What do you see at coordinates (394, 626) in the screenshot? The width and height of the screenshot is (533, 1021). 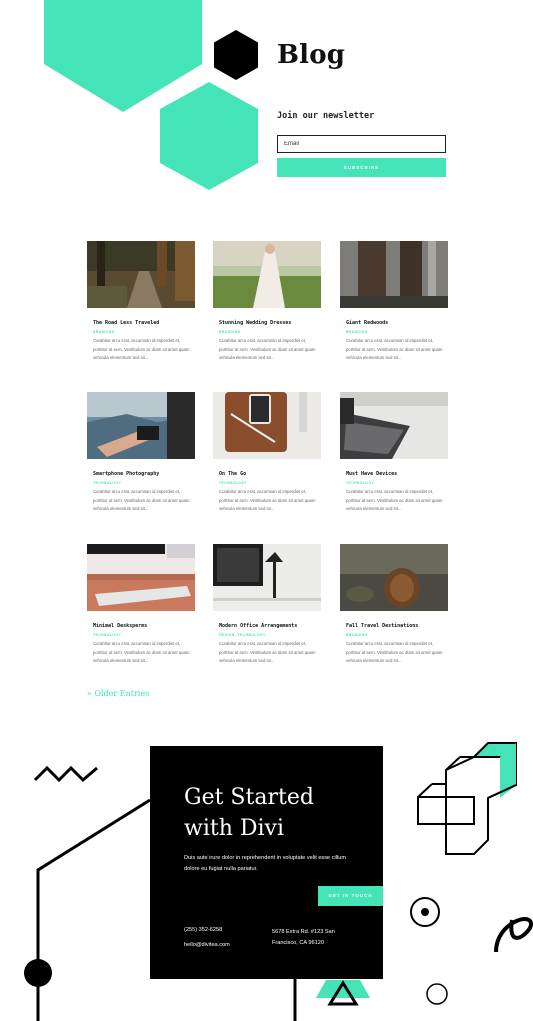 I see `post-title: Fall Travel Destinations` at bounding box center [394, 626].